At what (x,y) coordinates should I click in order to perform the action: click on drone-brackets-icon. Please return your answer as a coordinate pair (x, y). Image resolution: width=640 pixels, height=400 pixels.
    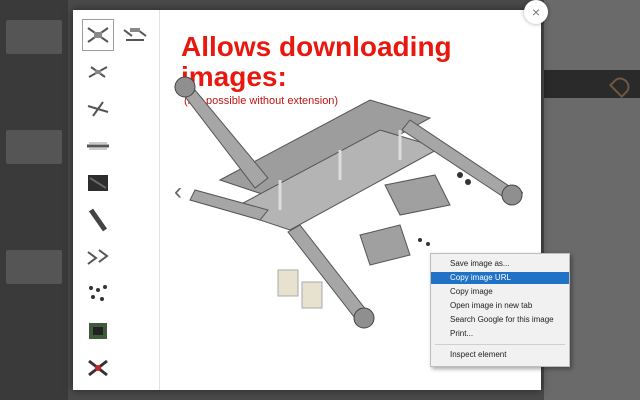
    Looking at the image, I should click on (98, 257).